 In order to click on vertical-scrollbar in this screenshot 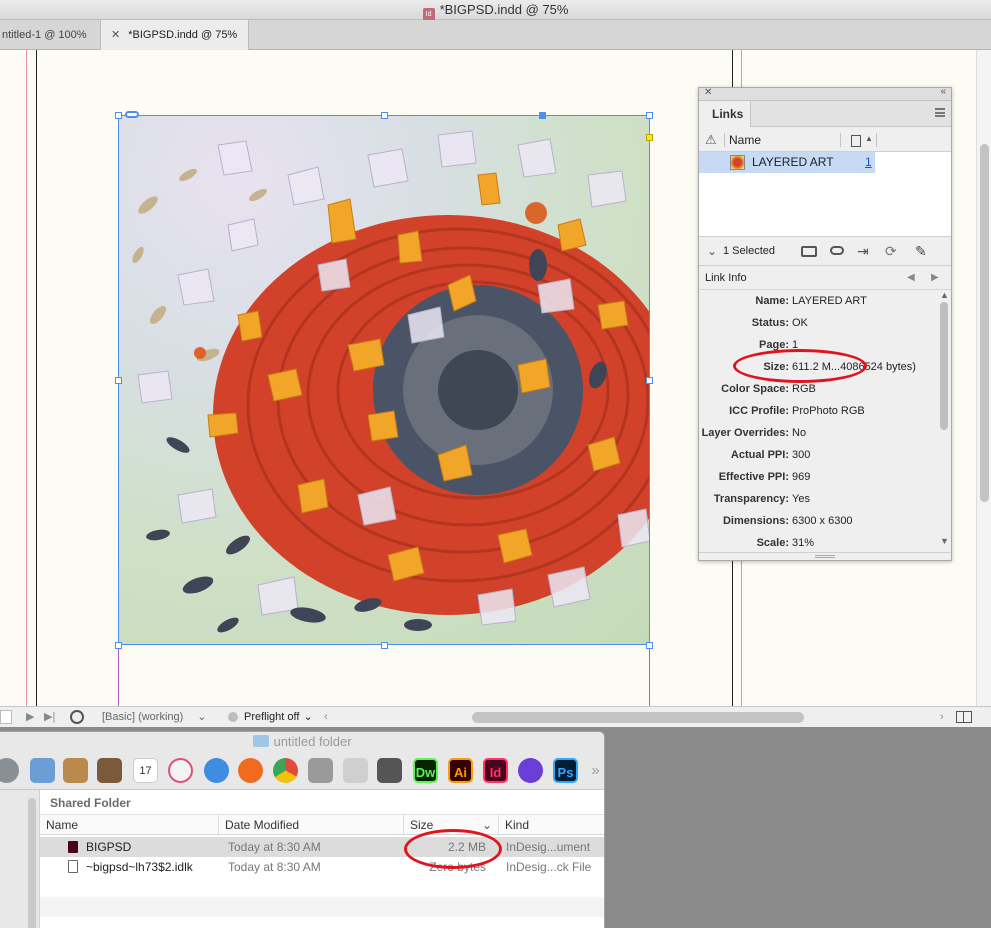, I will do `click(983, 378)`.